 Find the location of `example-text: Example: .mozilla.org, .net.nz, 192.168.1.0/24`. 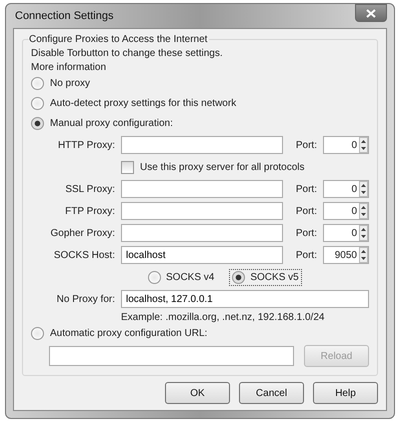

example-text: Example: .mozilla.org, .net.nz, 192.168.1.0/24 is located at coordinates (223, 317).